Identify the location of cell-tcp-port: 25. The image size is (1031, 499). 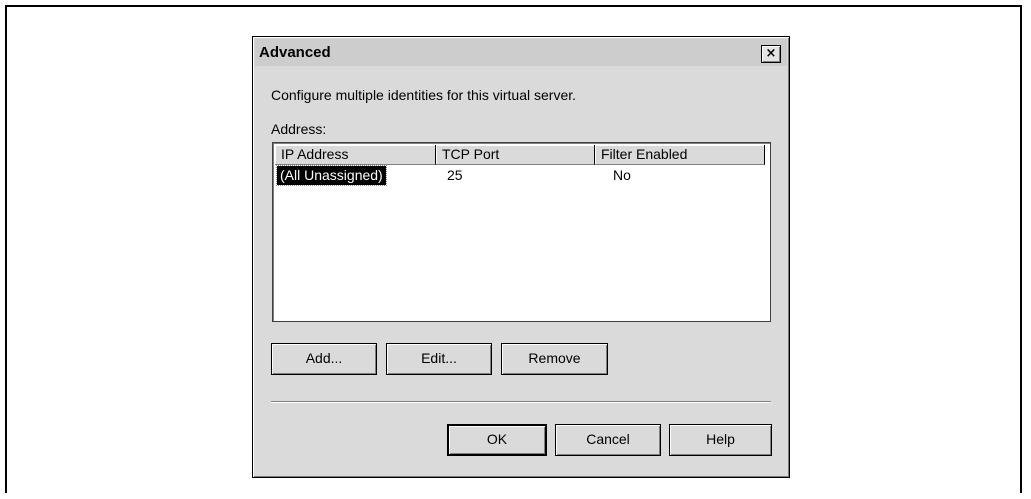
(455, 175).